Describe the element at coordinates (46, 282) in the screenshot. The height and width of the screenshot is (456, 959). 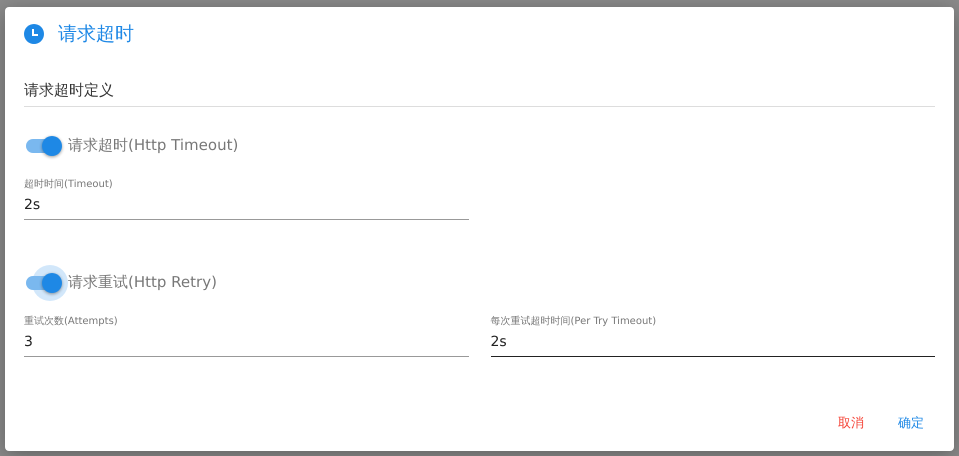
I see `toggle-switch` at that location.